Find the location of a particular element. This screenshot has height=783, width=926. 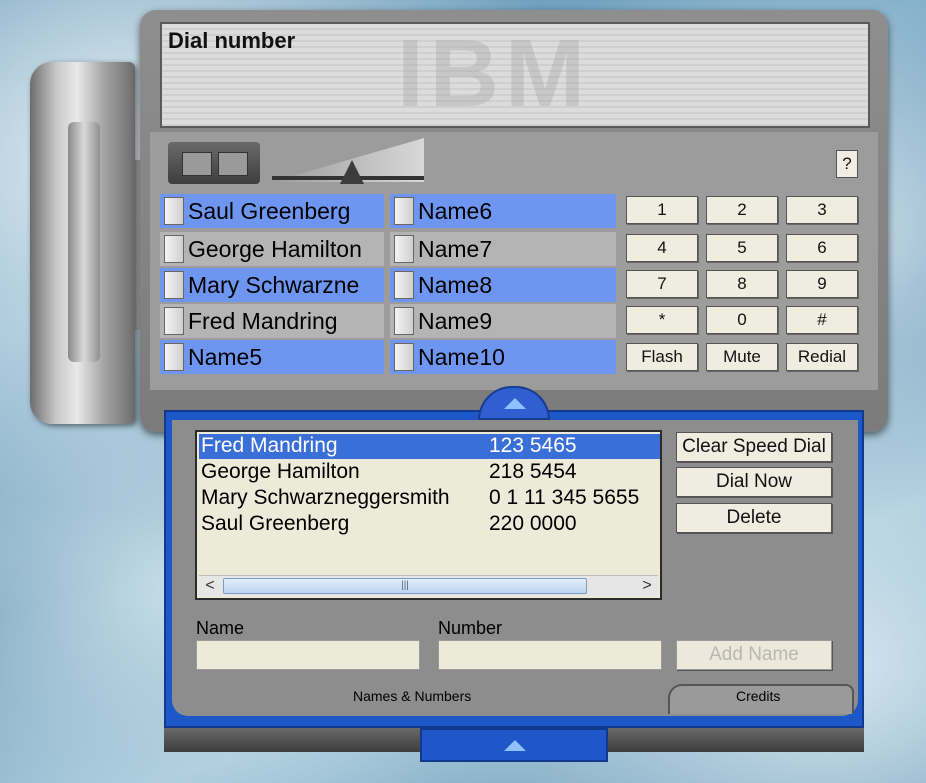

speed-dial-label: Name8 is located at coordinates (455, 284).